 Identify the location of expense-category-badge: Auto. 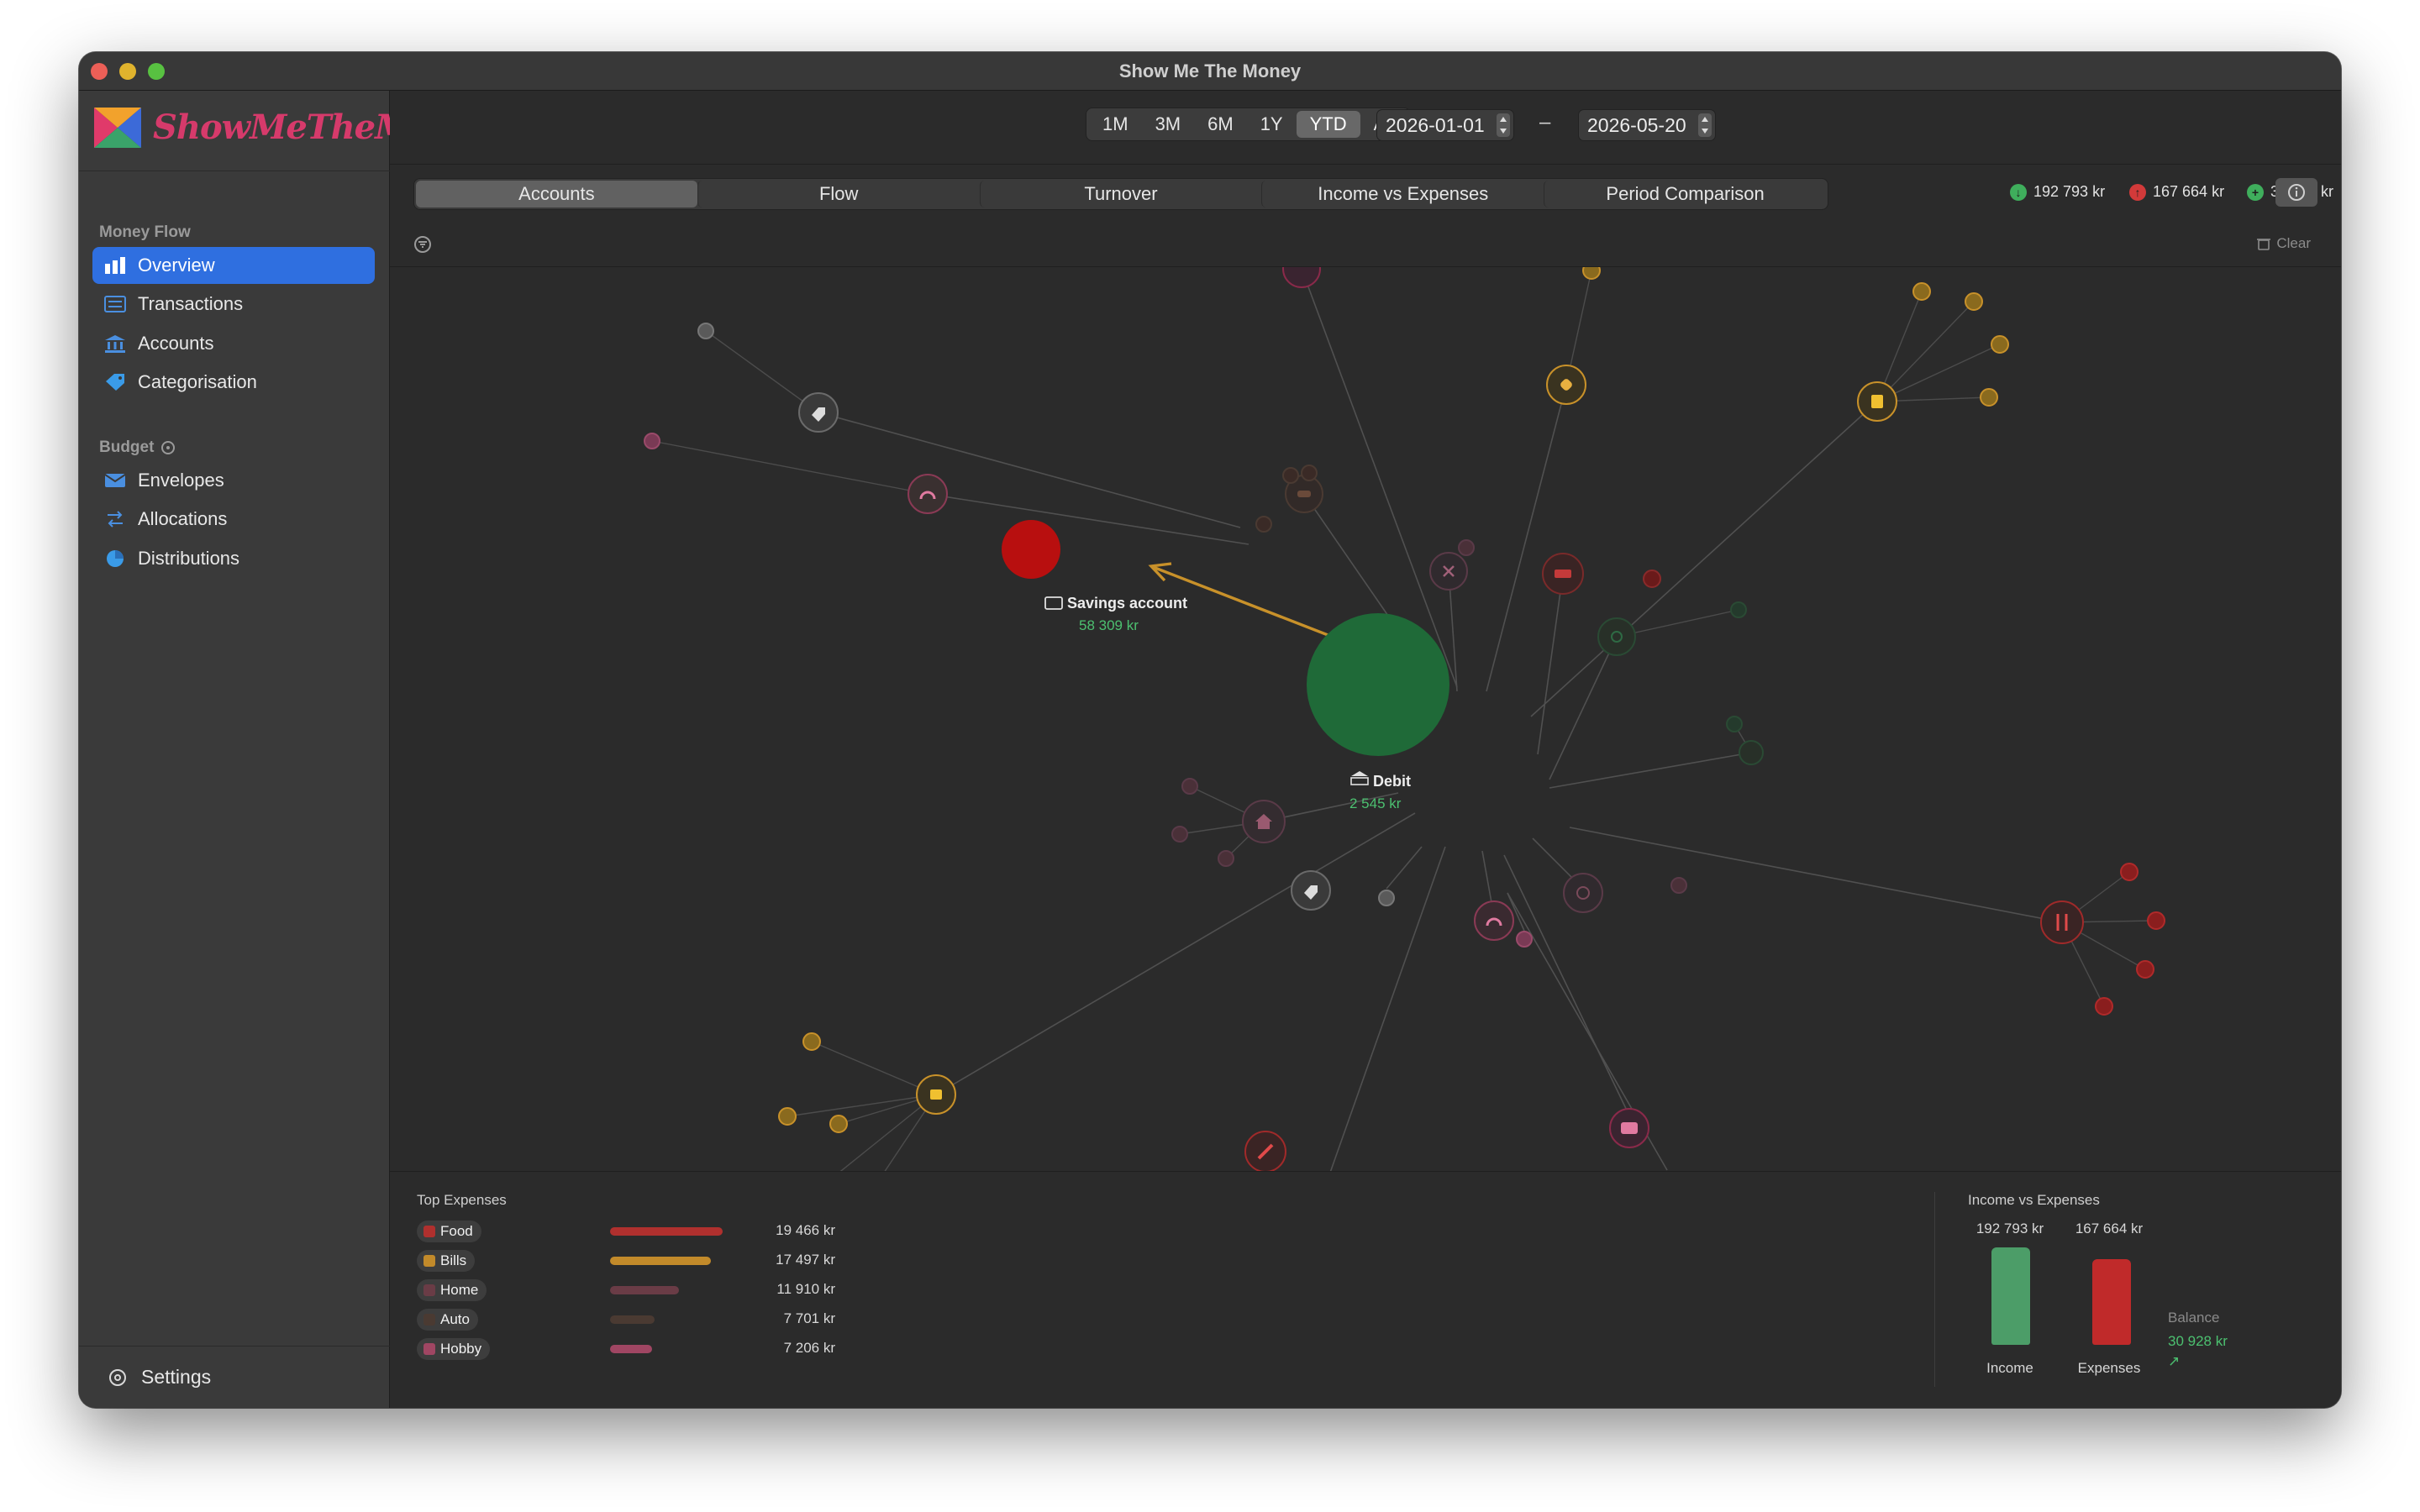
(448, 1320).